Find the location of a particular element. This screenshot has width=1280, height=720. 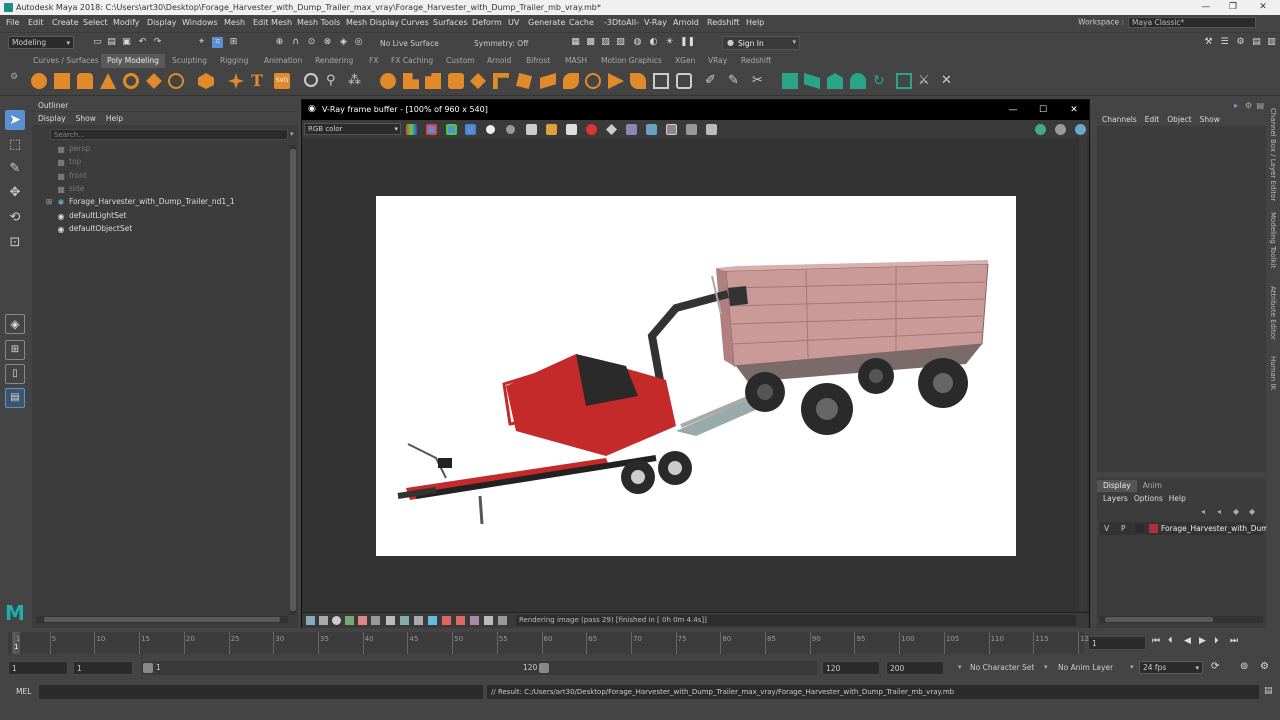

lasso-tool-icon: ⬚ is located at coordinates (15, 145).